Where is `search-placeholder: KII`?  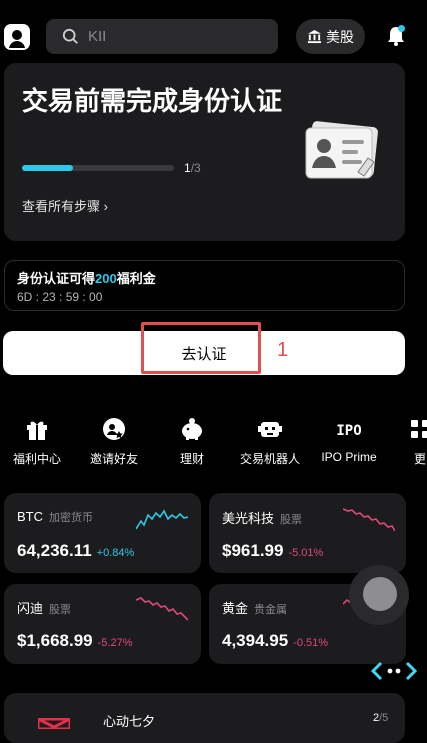
search-placeholder: KII is located at coordinates (97, 36).